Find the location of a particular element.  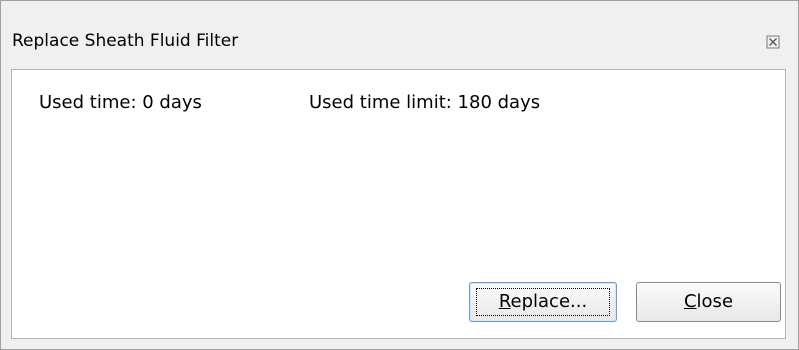

used-time-limit-label: Used time limit: 180 days is located at coordinates (425, 102).